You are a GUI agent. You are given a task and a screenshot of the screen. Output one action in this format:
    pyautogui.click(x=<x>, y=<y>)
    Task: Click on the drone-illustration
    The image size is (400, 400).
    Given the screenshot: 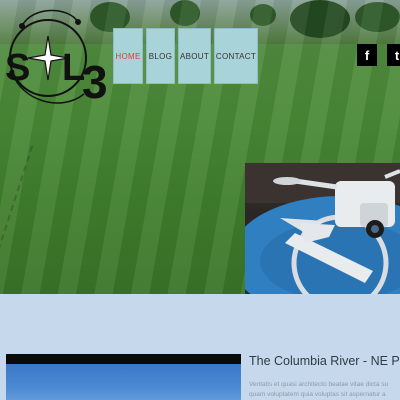 What is the action you would take?
    pyautogui.click(x=322, y=228)
    